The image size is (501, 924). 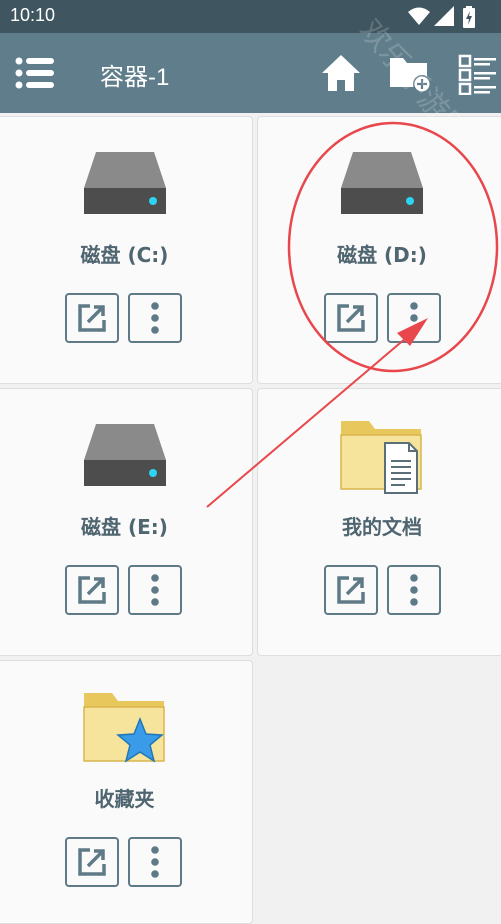 What do you see at coordinates (382, 527) in the screenshot?
I see `folder-label: 我的文档` at bounding box center [382, 527].